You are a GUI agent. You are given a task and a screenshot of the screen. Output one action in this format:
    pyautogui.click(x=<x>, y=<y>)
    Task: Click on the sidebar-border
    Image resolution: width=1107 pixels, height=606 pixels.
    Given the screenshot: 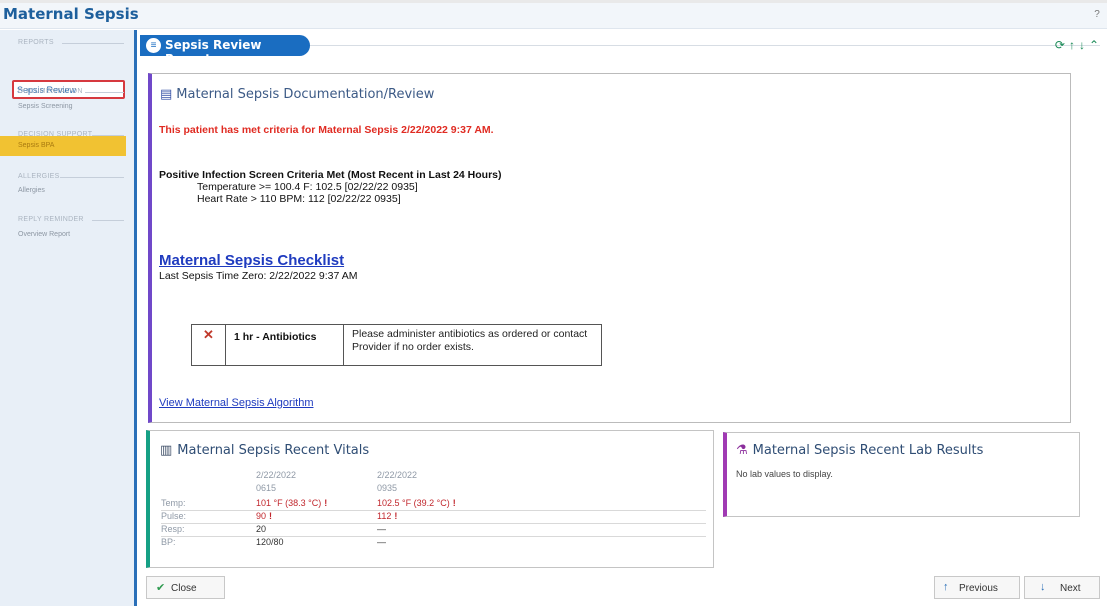 What is the action you would take?
    pyautogui.click(x=135, y=318)
    